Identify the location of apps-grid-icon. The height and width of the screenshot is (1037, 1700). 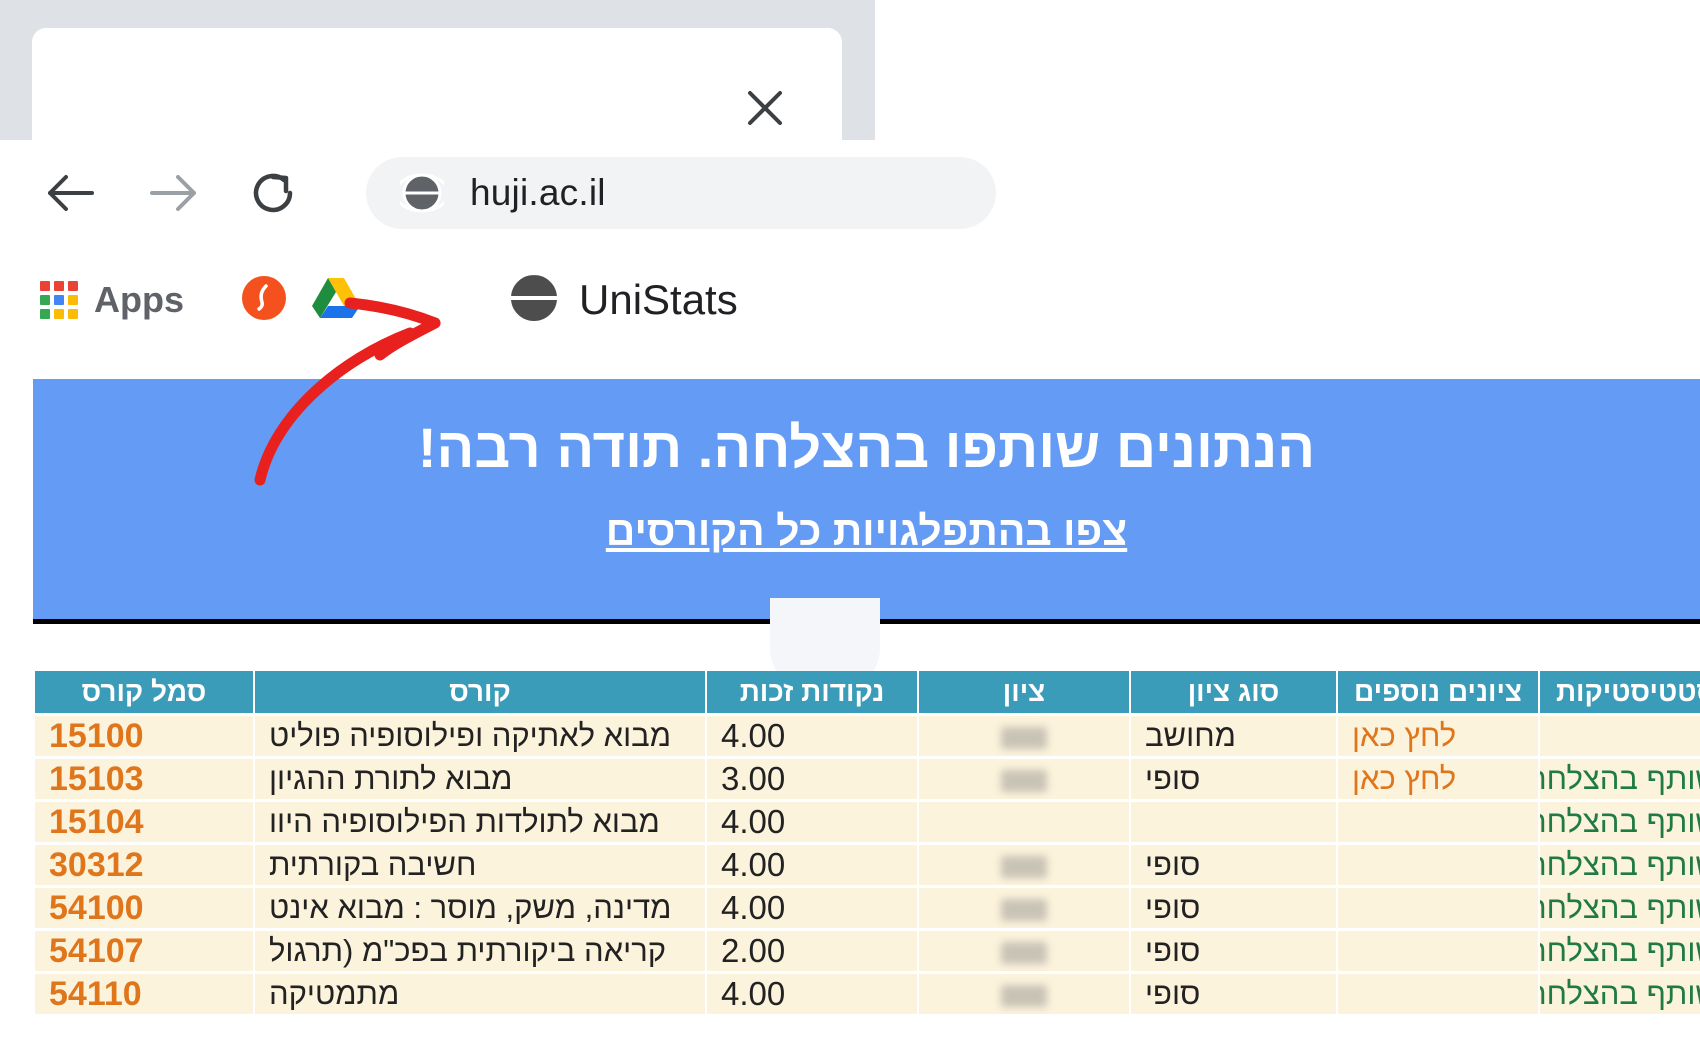
(59, 300).